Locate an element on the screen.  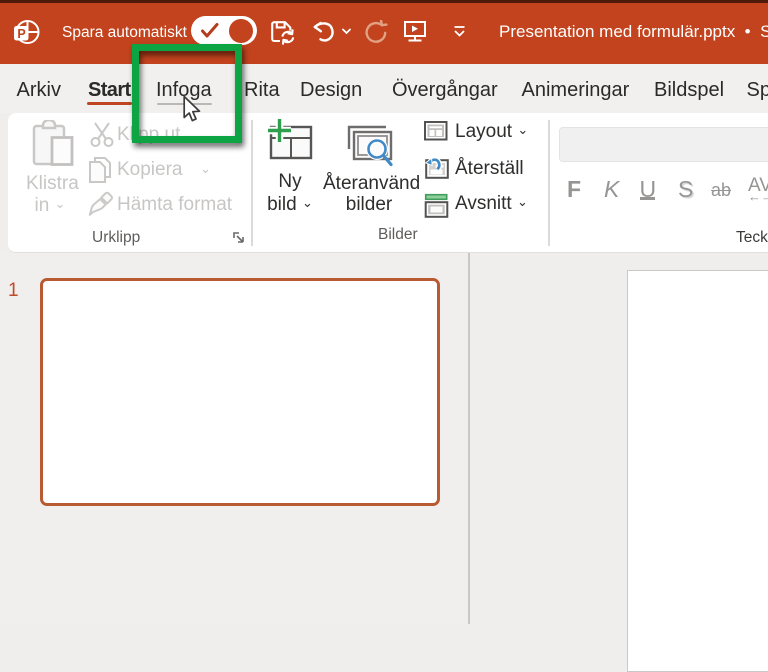
svg-text: P is located at coordinates (21, 34).